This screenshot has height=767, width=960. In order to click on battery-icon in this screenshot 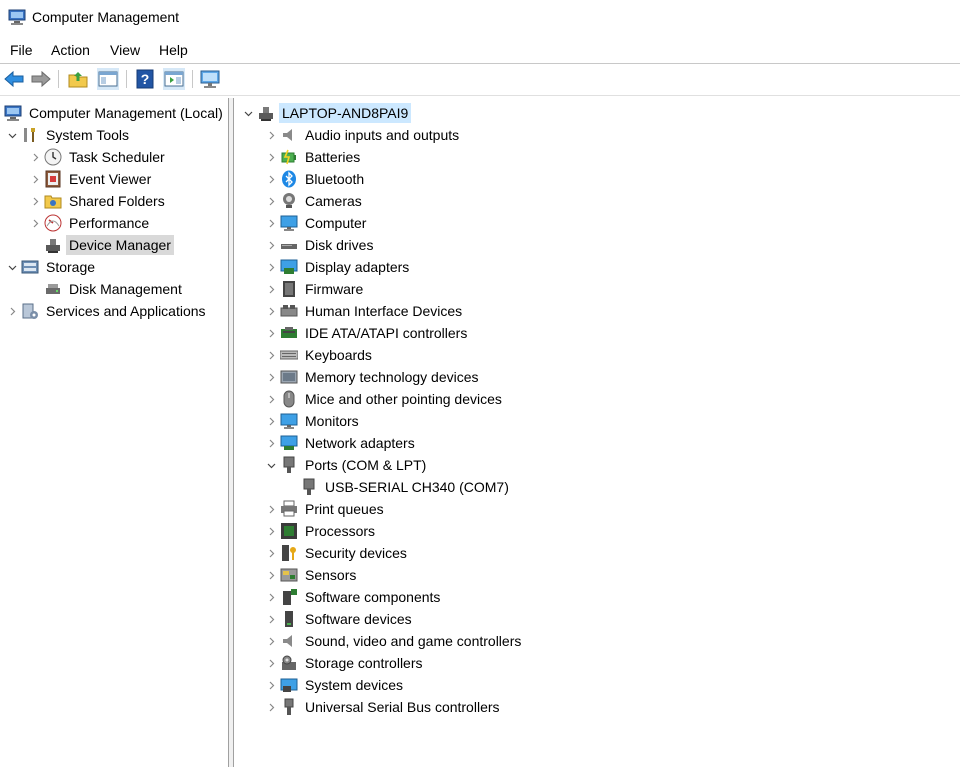, I will do `click(288, 157)`.